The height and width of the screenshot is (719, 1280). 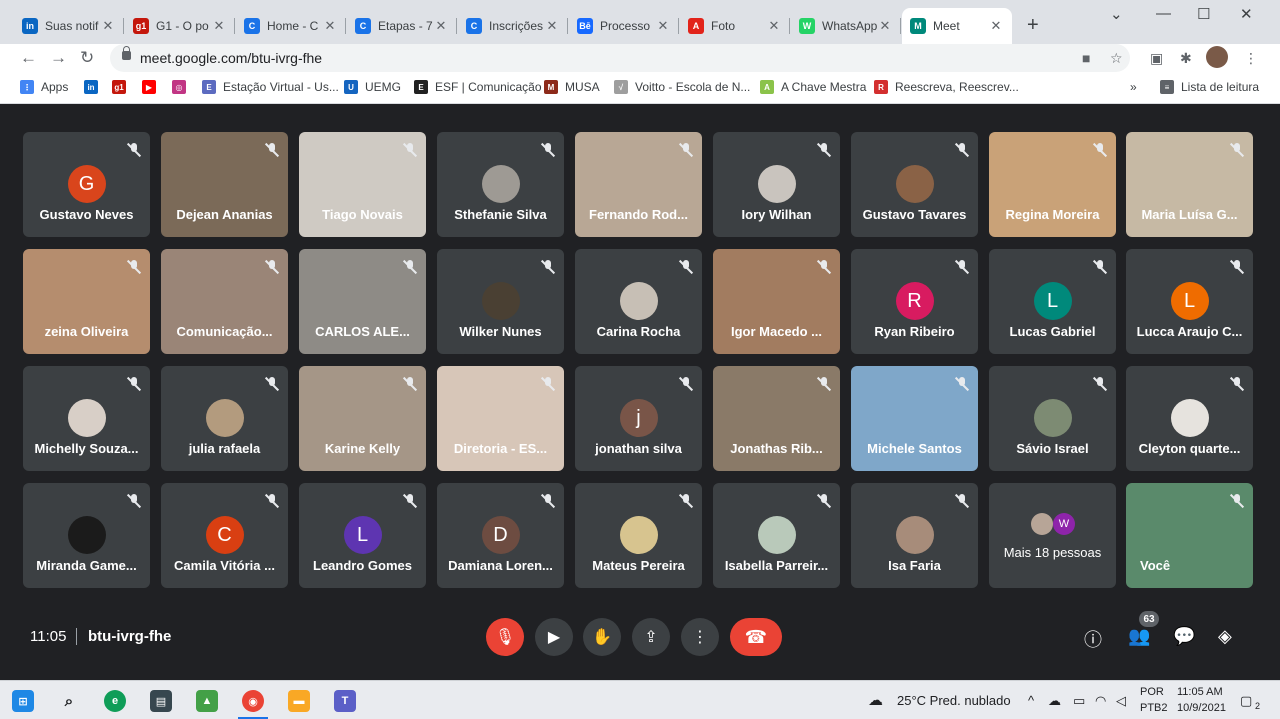 I want to click on menu-icon: ⋮, so click(x=1251, y=58).